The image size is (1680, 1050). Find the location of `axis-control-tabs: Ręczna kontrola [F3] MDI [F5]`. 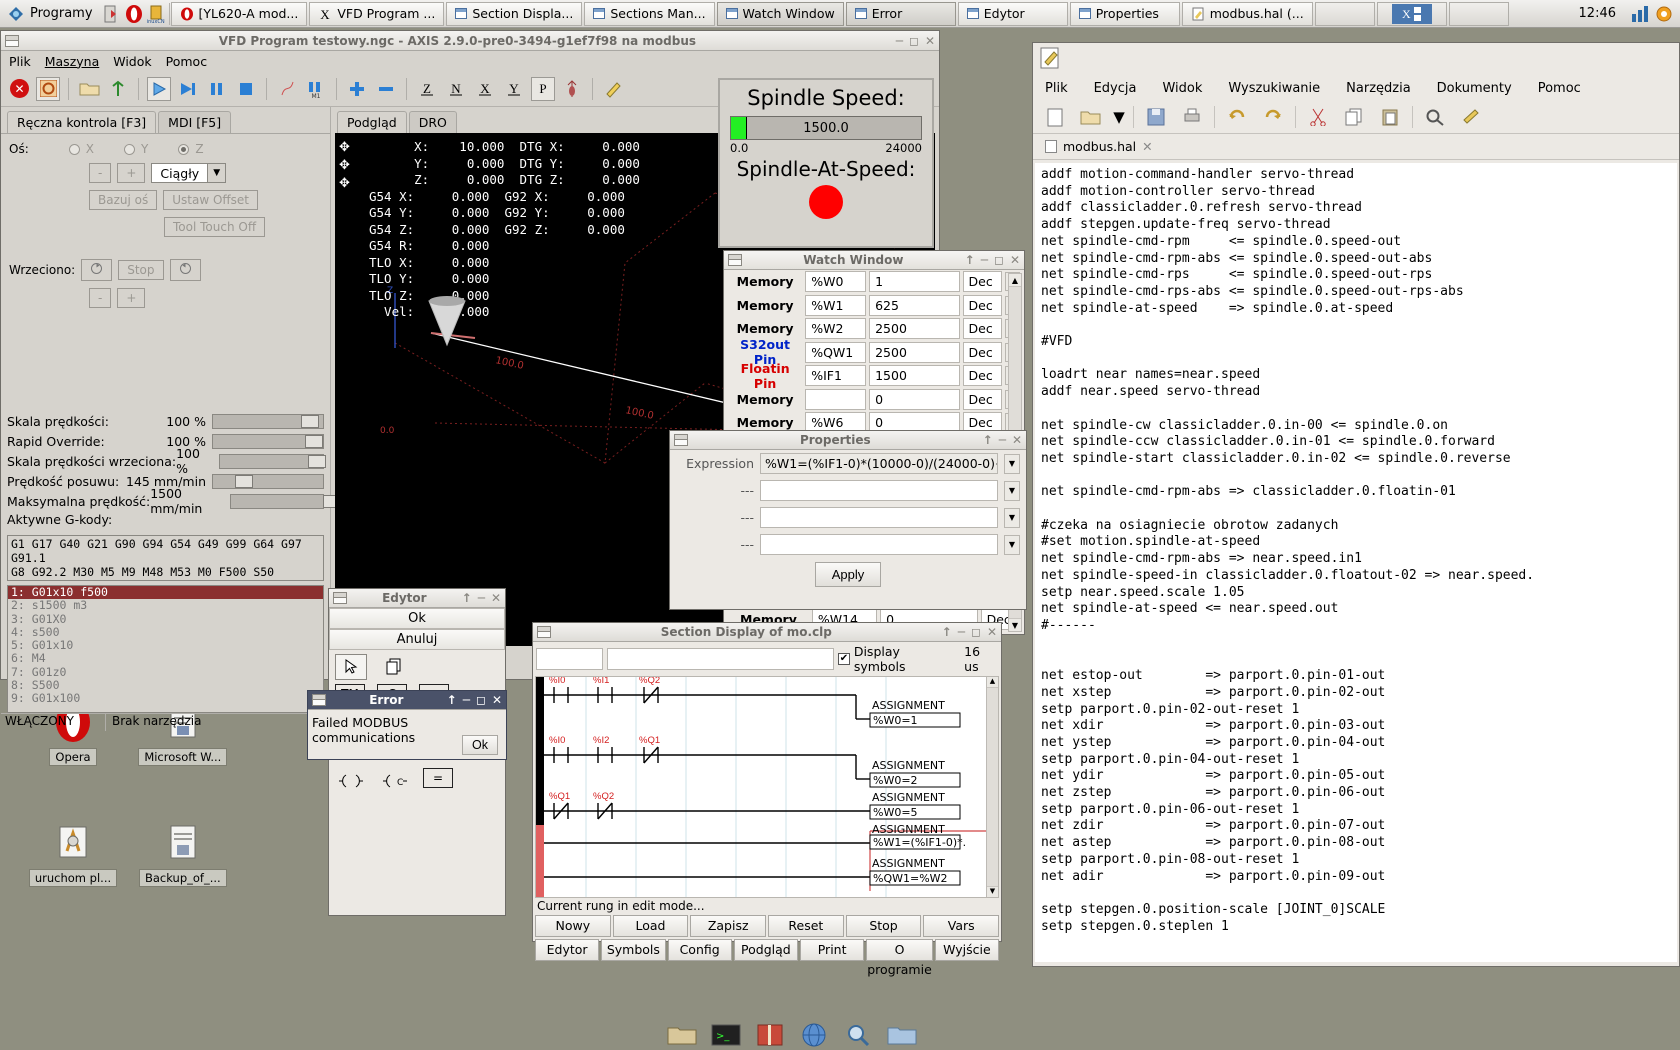

axis-control-tabs: Ręczna kontrola [F3] MDI [F5] is located at coordinates (165, 120).